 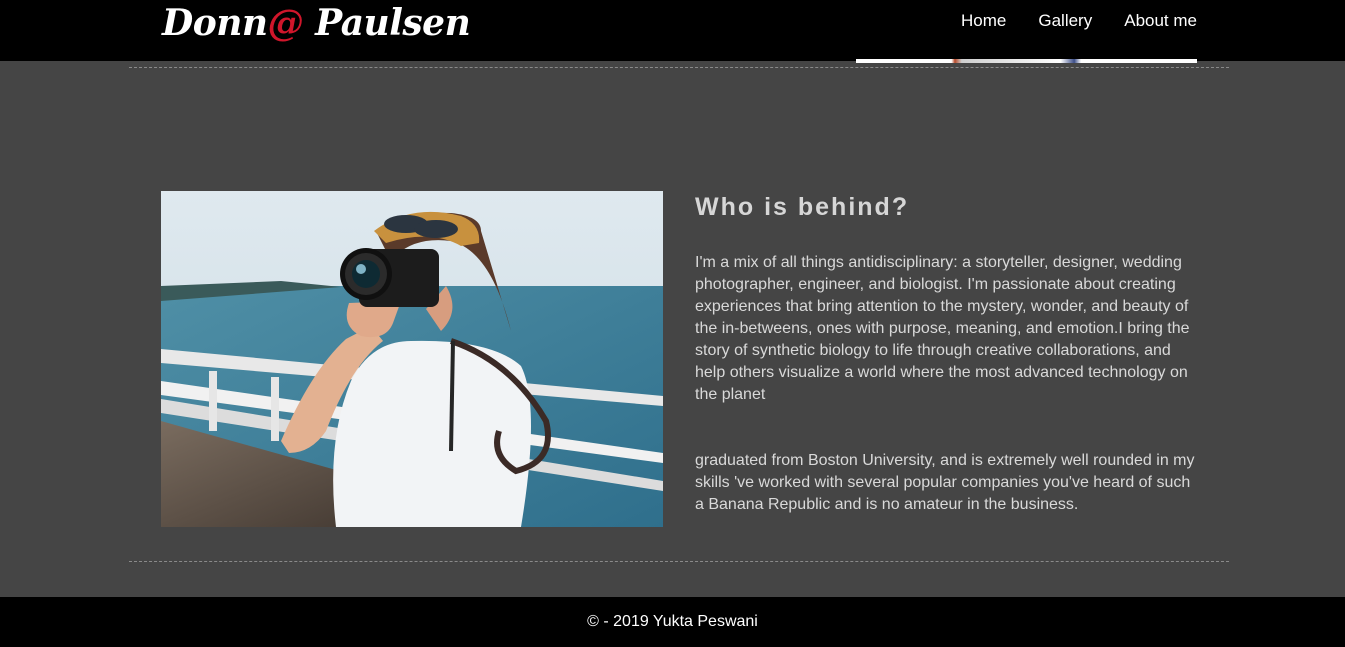 What do you see at coordinates (387, 23) in the screenshot?
I see `logo-text-last: Paulsen` at bounding box center [387, 23].